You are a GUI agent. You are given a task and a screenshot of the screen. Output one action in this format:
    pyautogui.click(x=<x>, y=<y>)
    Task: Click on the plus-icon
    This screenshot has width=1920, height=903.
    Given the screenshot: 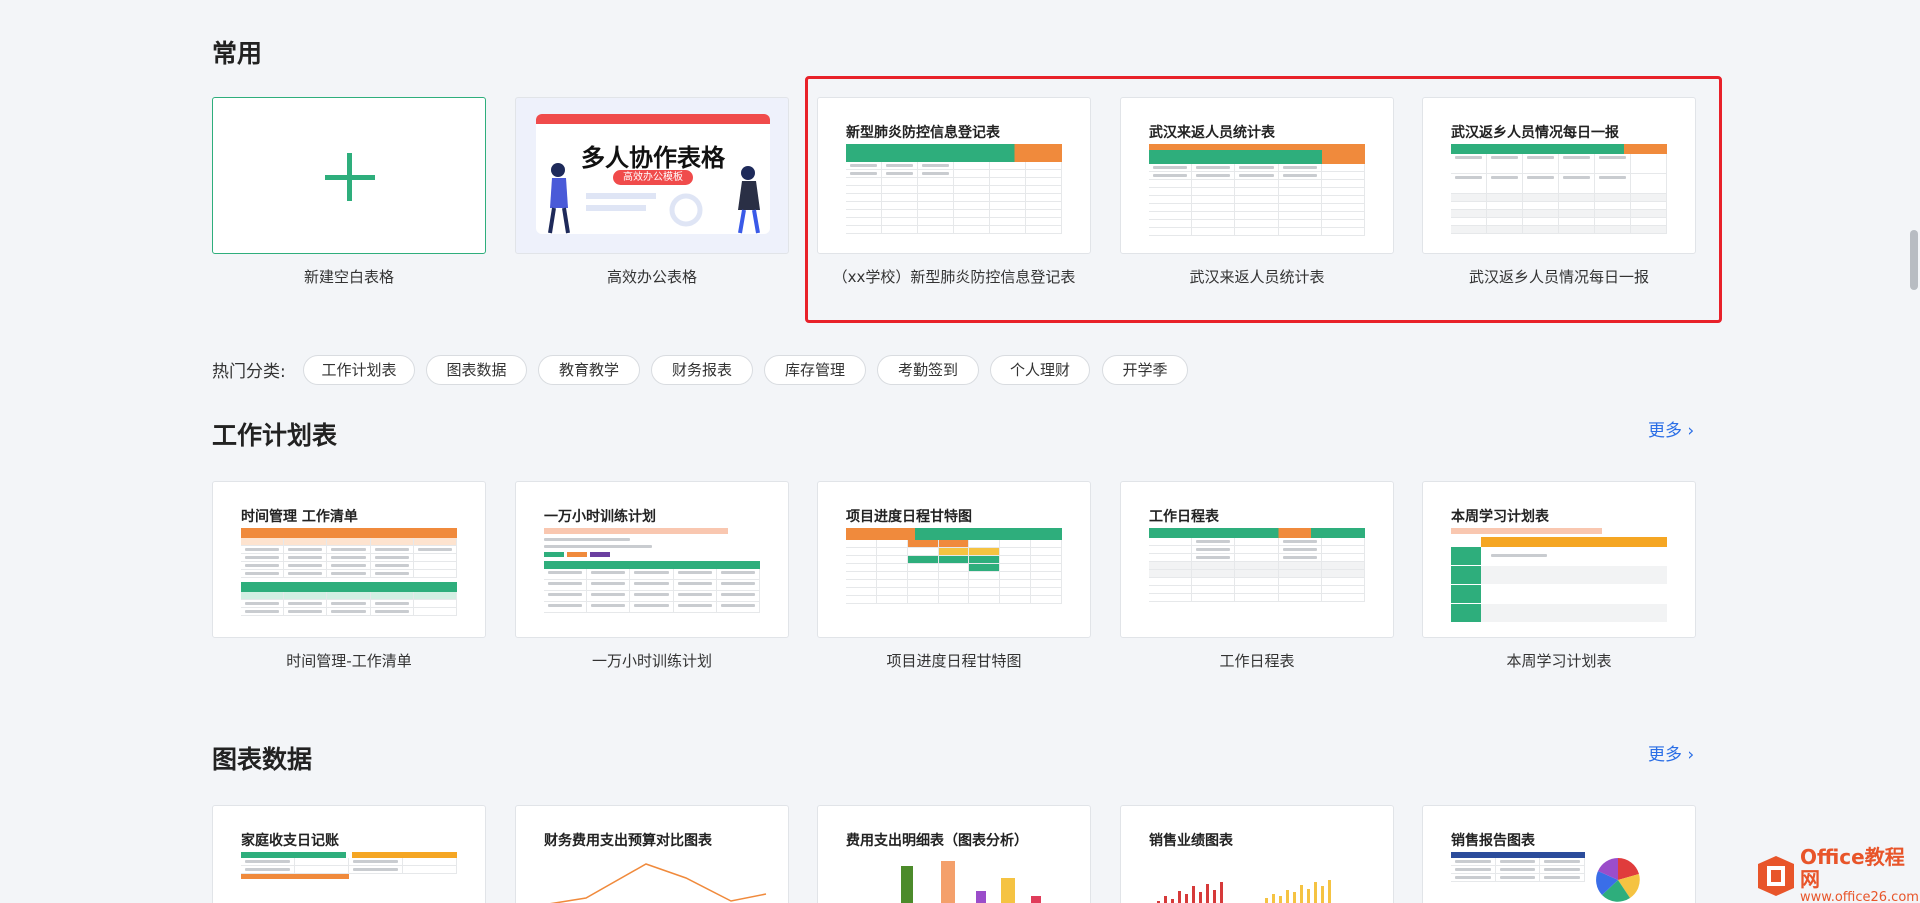 What is the action you would take?
    pyautogui.click(x=350, y=177)
    